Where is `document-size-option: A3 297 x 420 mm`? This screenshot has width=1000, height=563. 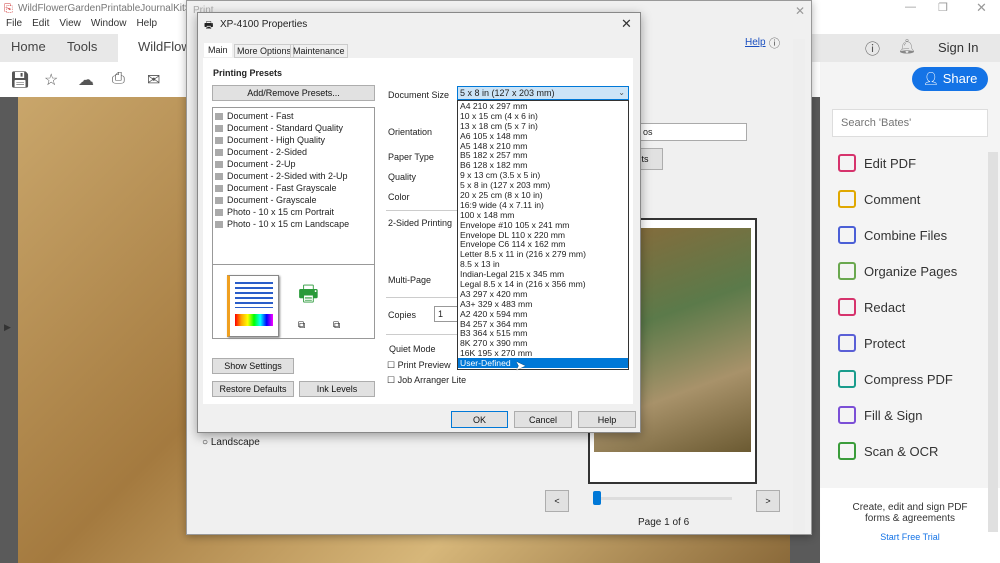 document-size-option: A3 297 x 420 mm is located at coordinates (543, 294).